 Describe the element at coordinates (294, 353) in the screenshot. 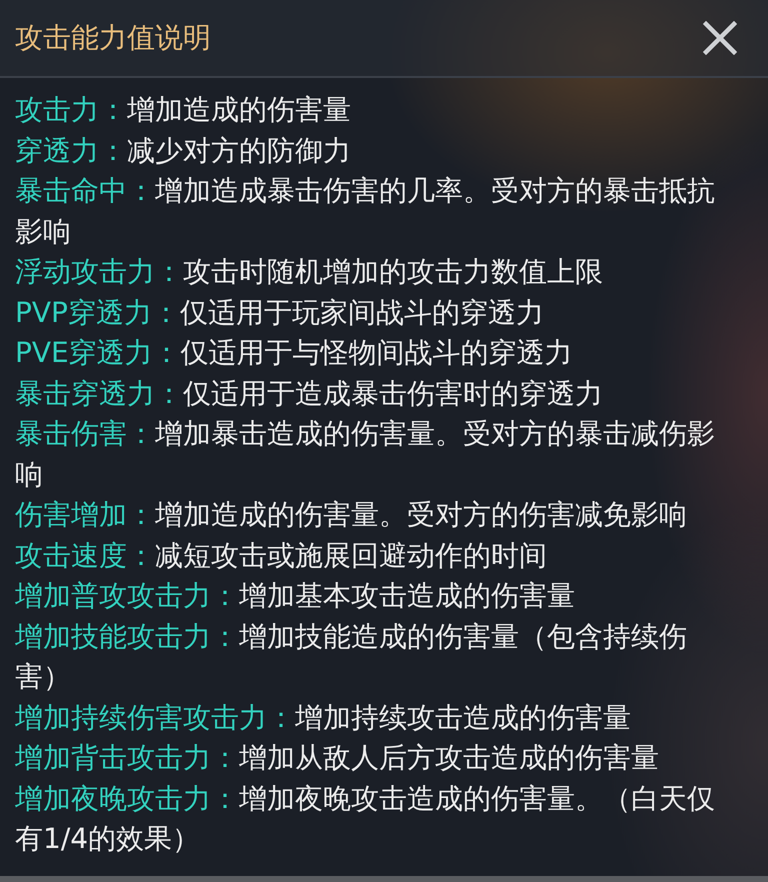

I see `stat-description: PVE穿透力：仅适用于与怪物间战斗的穿透力` at that location.